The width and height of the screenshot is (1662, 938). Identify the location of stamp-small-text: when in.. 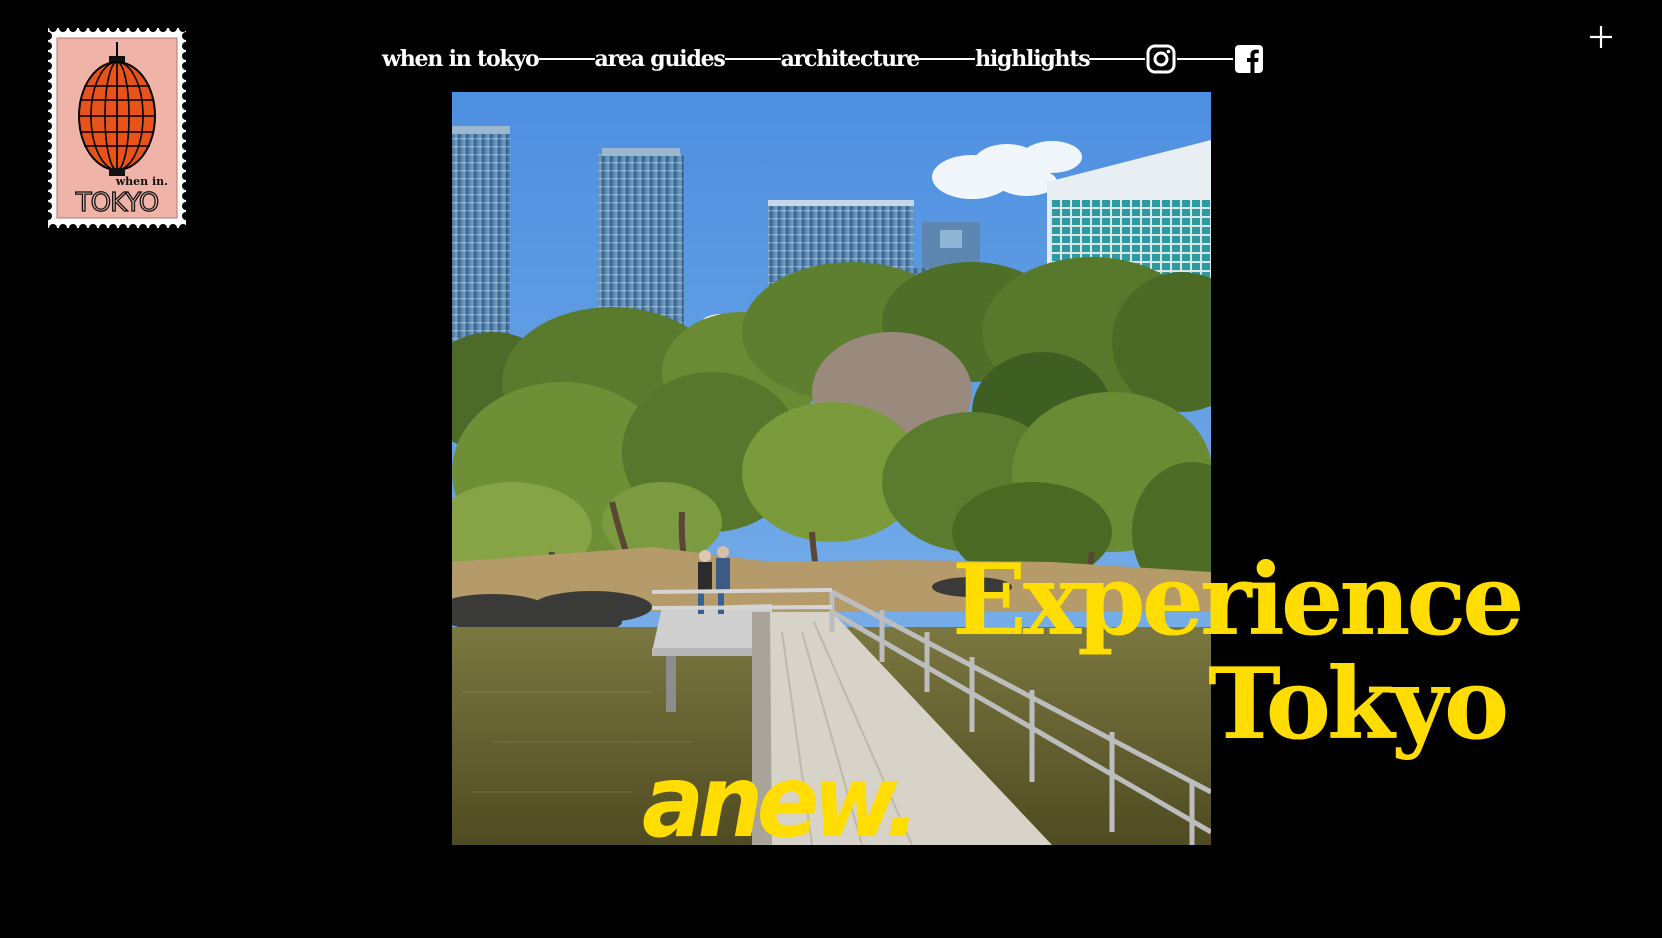
(141, 181).